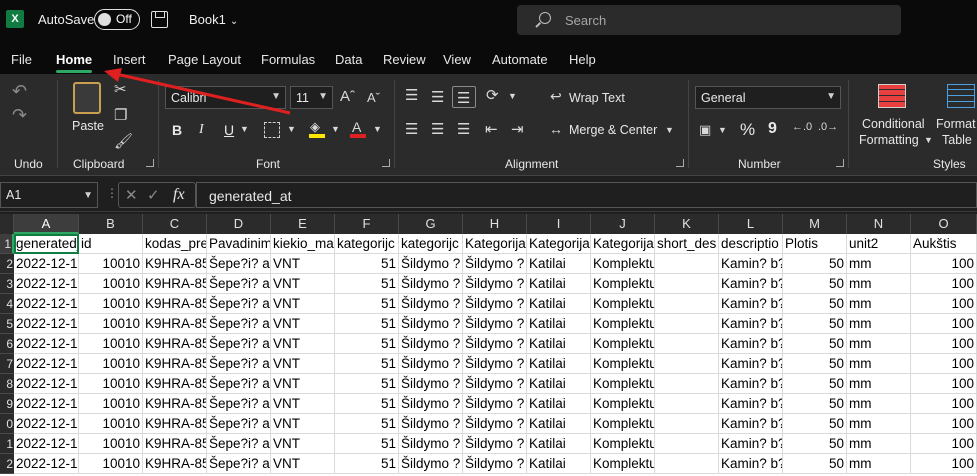  Describe the element at coordinates (751, 224) in the screenshot. I see `column-header-l: L` at that location.